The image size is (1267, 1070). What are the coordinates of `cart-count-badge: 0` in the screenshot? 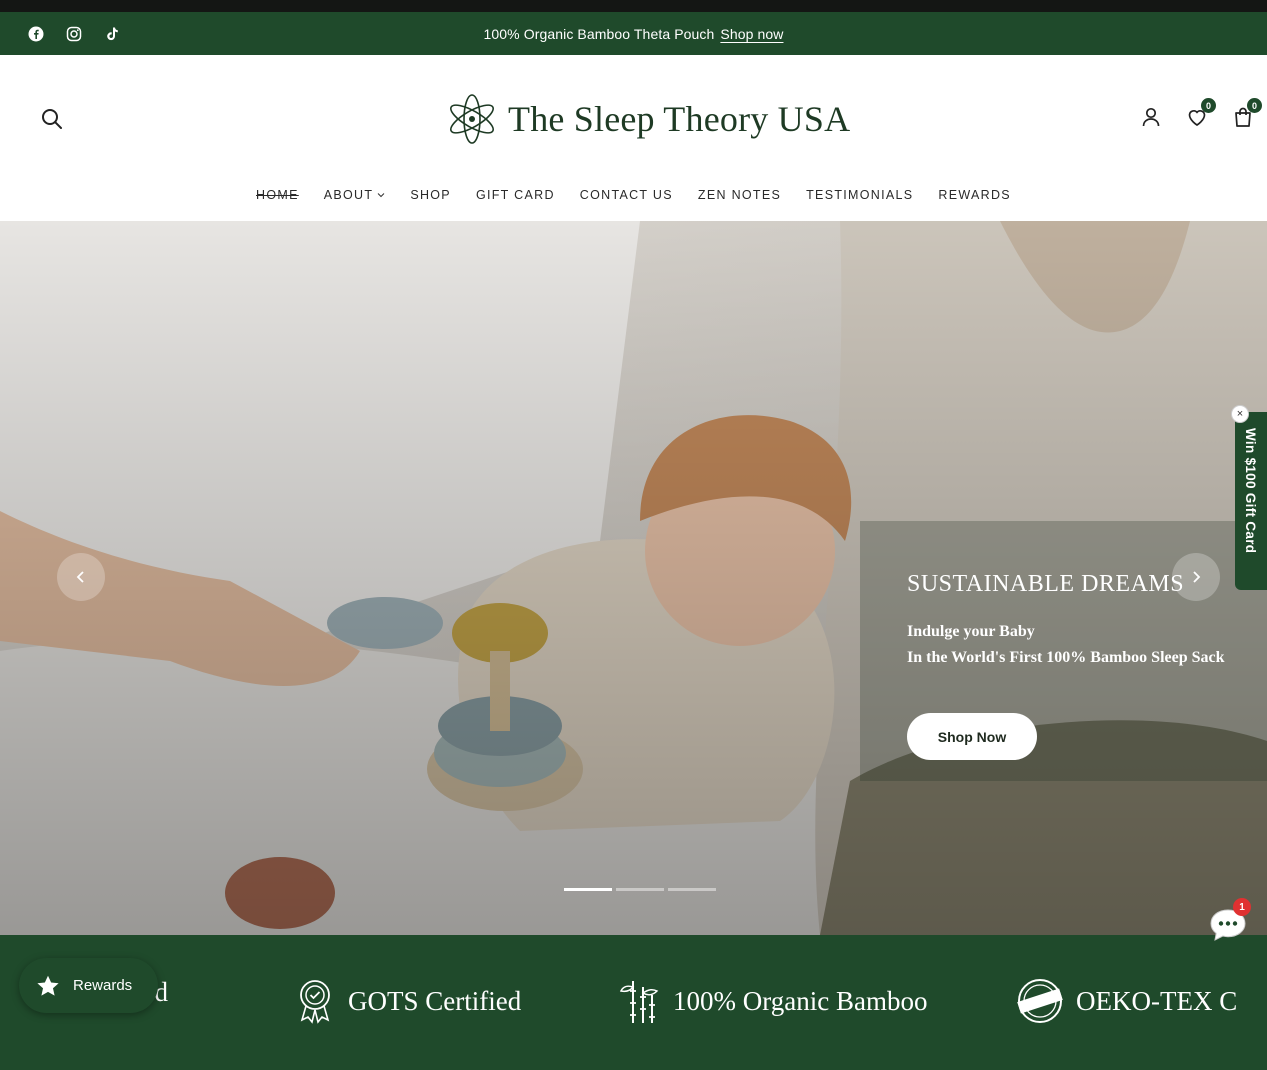 It's located at (1254, 105).